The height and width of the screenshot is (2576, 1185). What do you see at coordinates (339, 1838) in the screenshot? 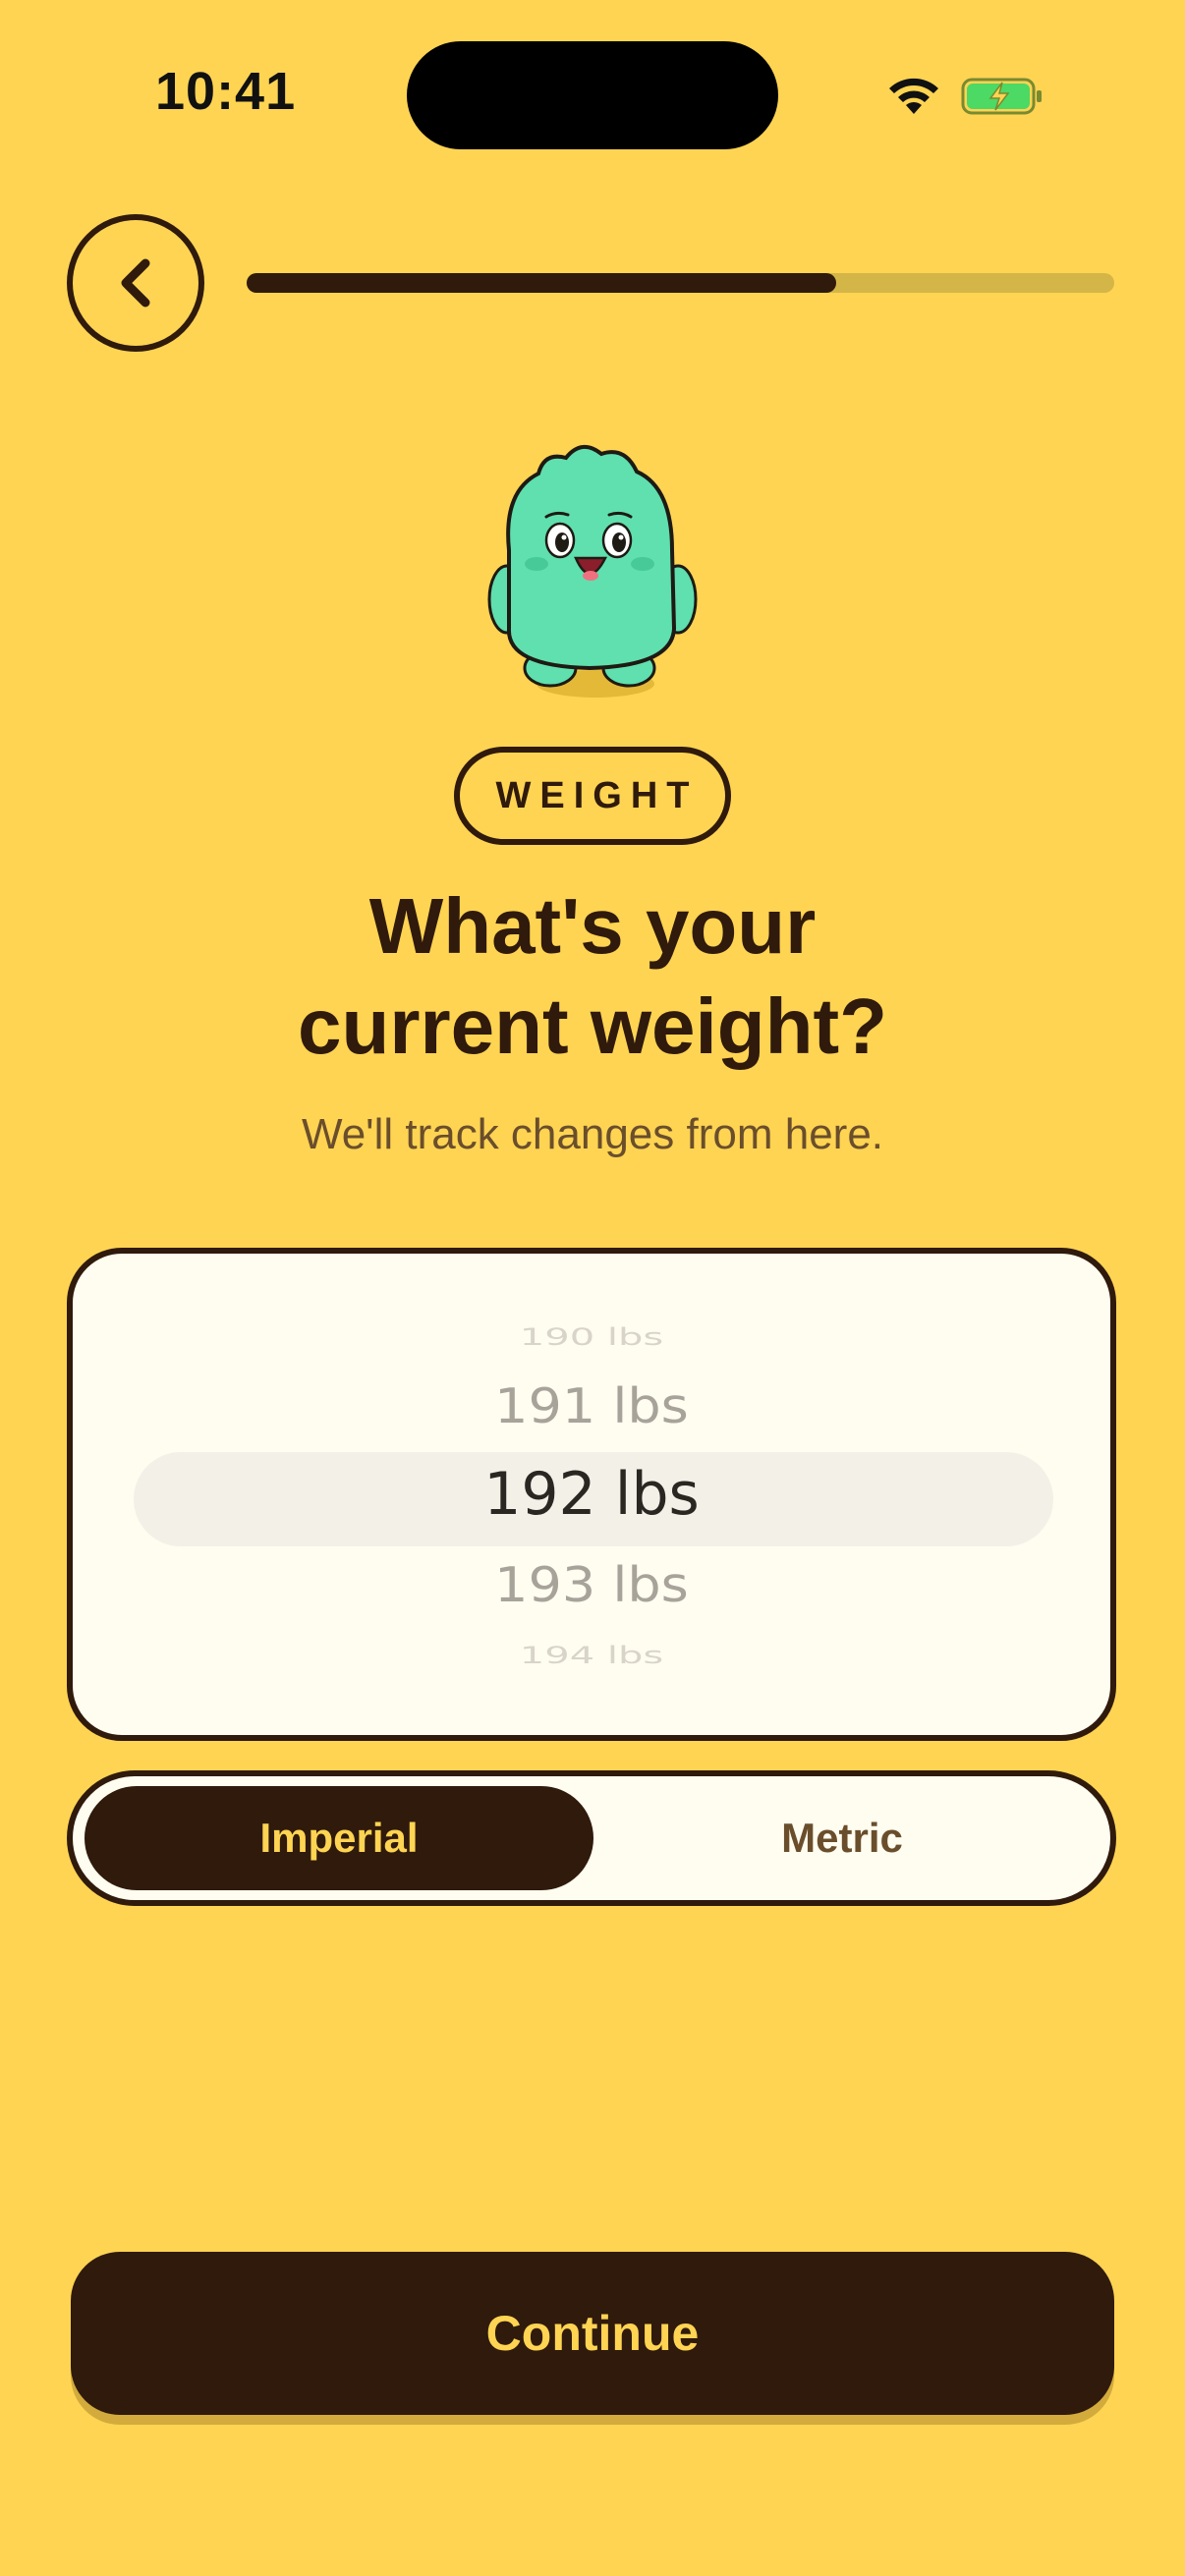
I see `imperial-option: Imperial` at bounding box center [339, 1838].